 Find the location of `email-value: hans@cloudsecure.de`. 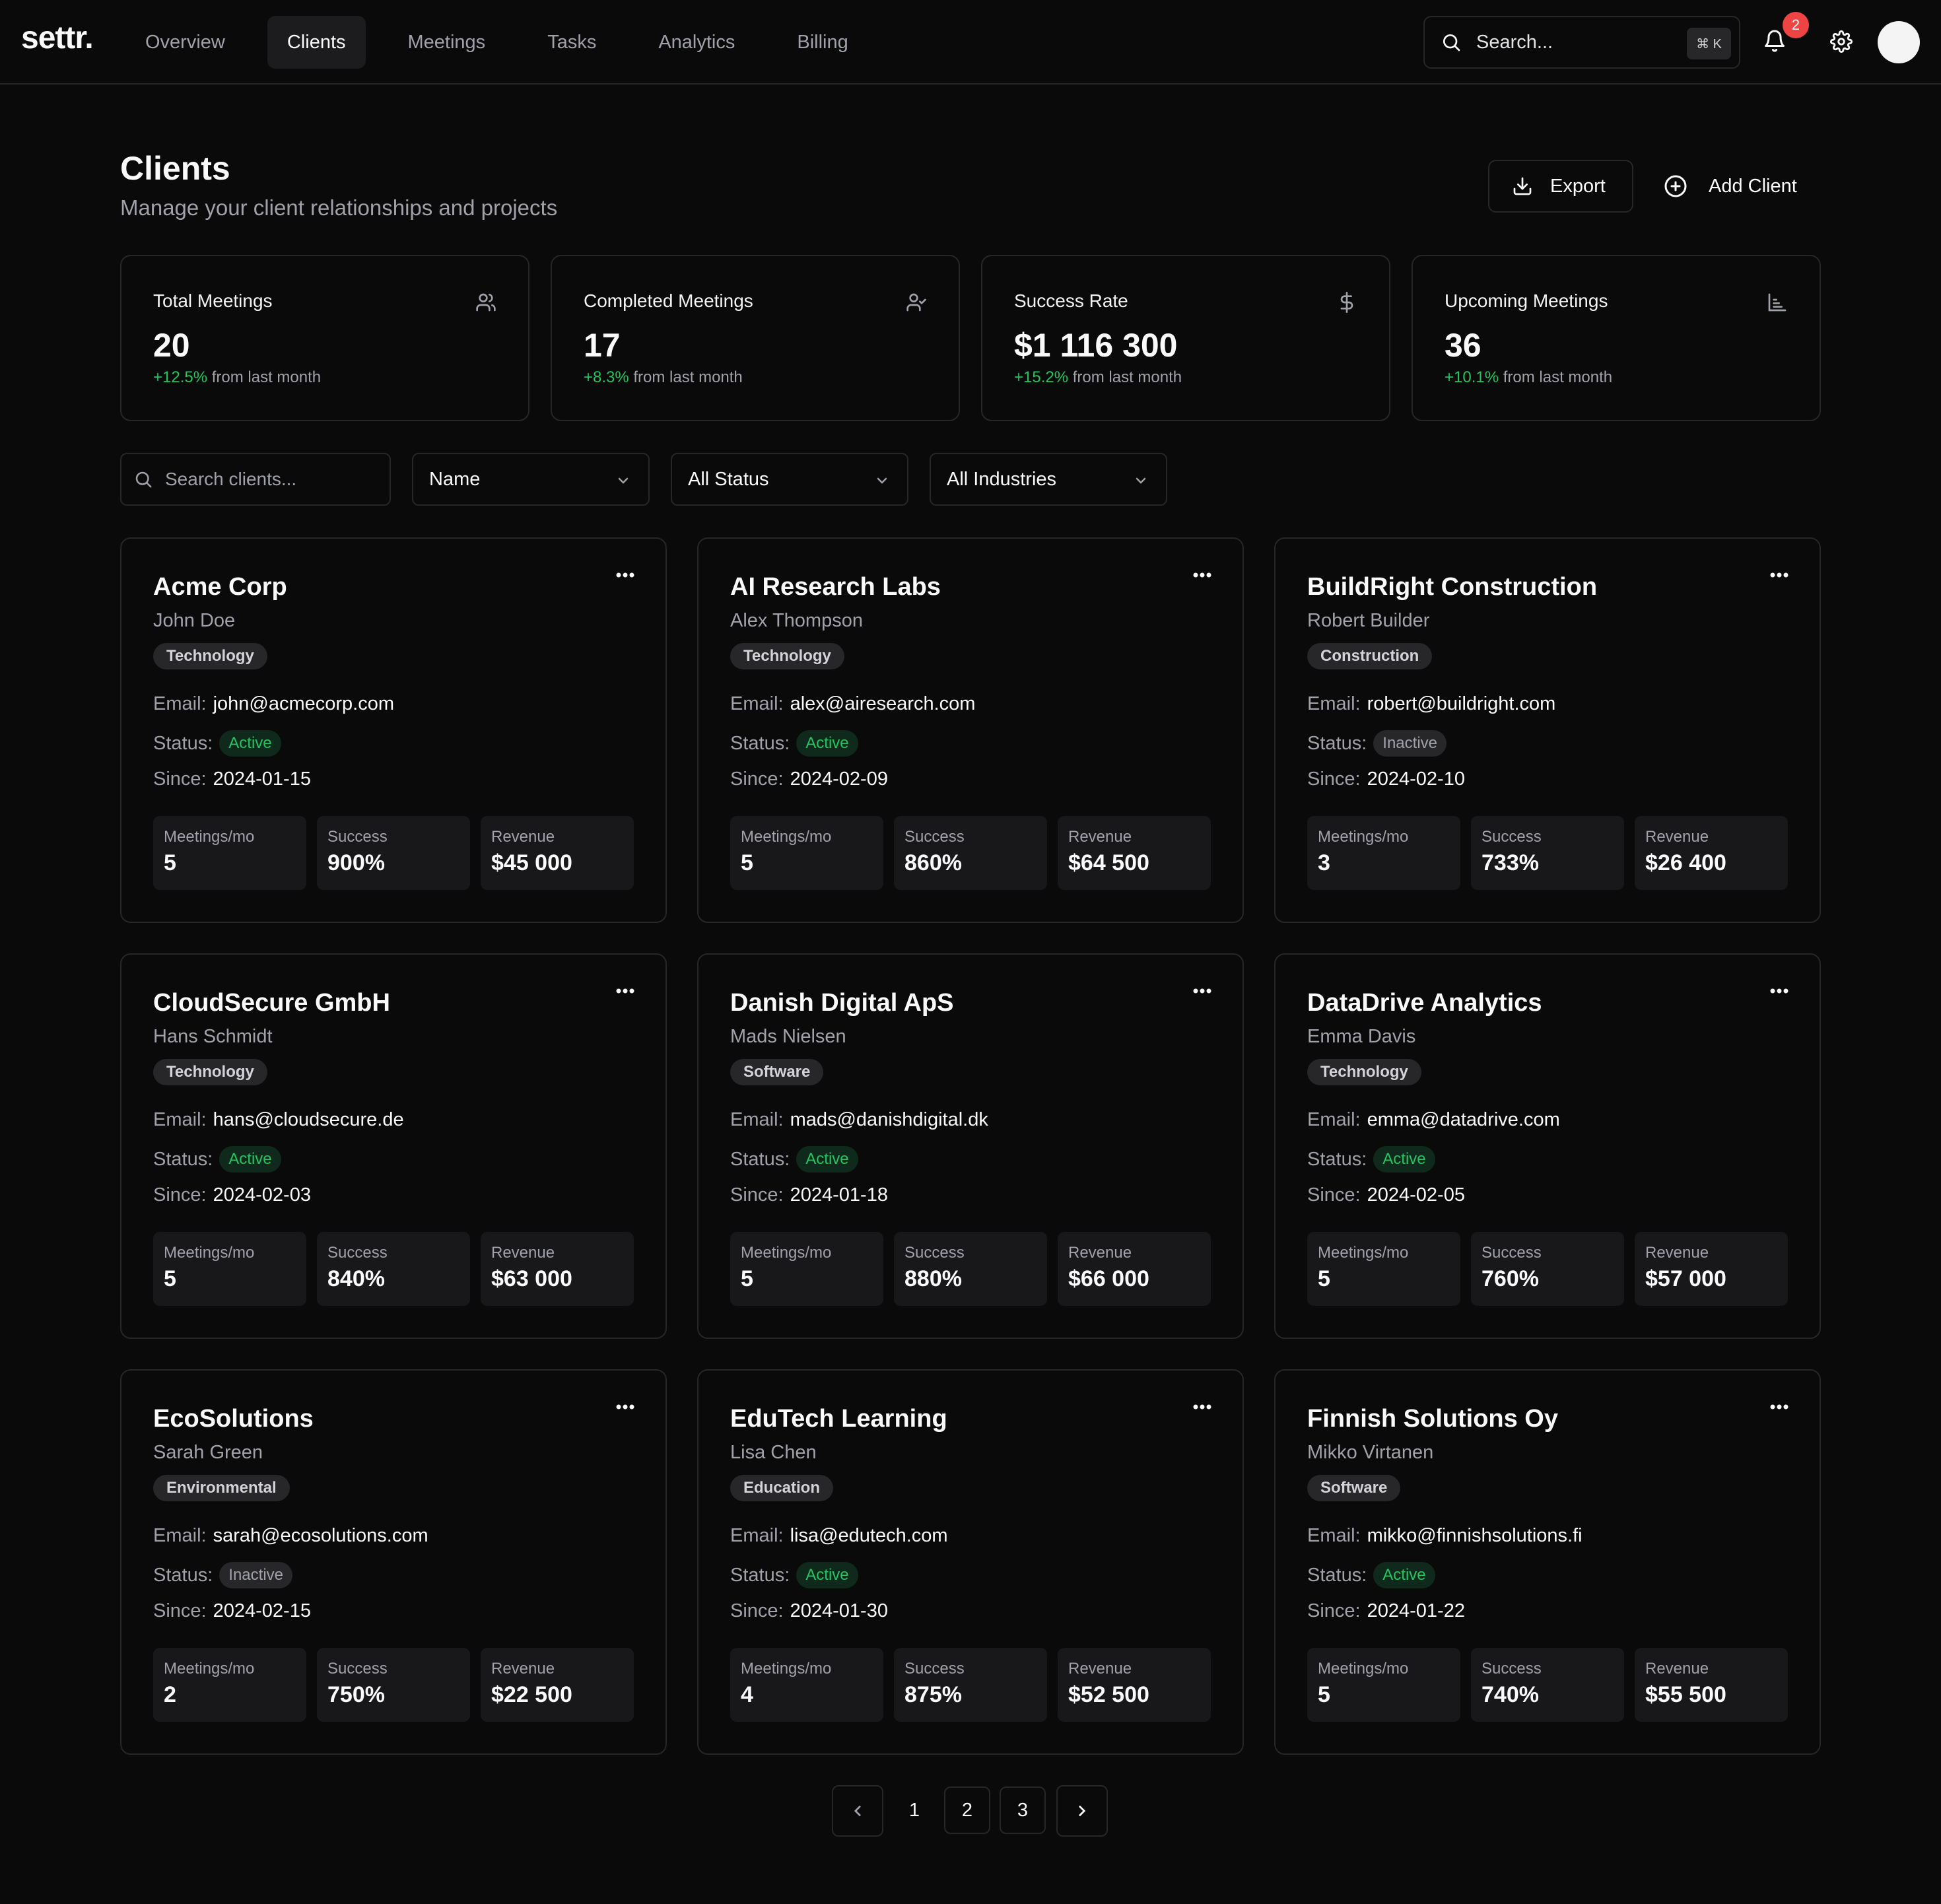

email-value: hans@cloudsecure.de is located at coordinates (308, 1119).